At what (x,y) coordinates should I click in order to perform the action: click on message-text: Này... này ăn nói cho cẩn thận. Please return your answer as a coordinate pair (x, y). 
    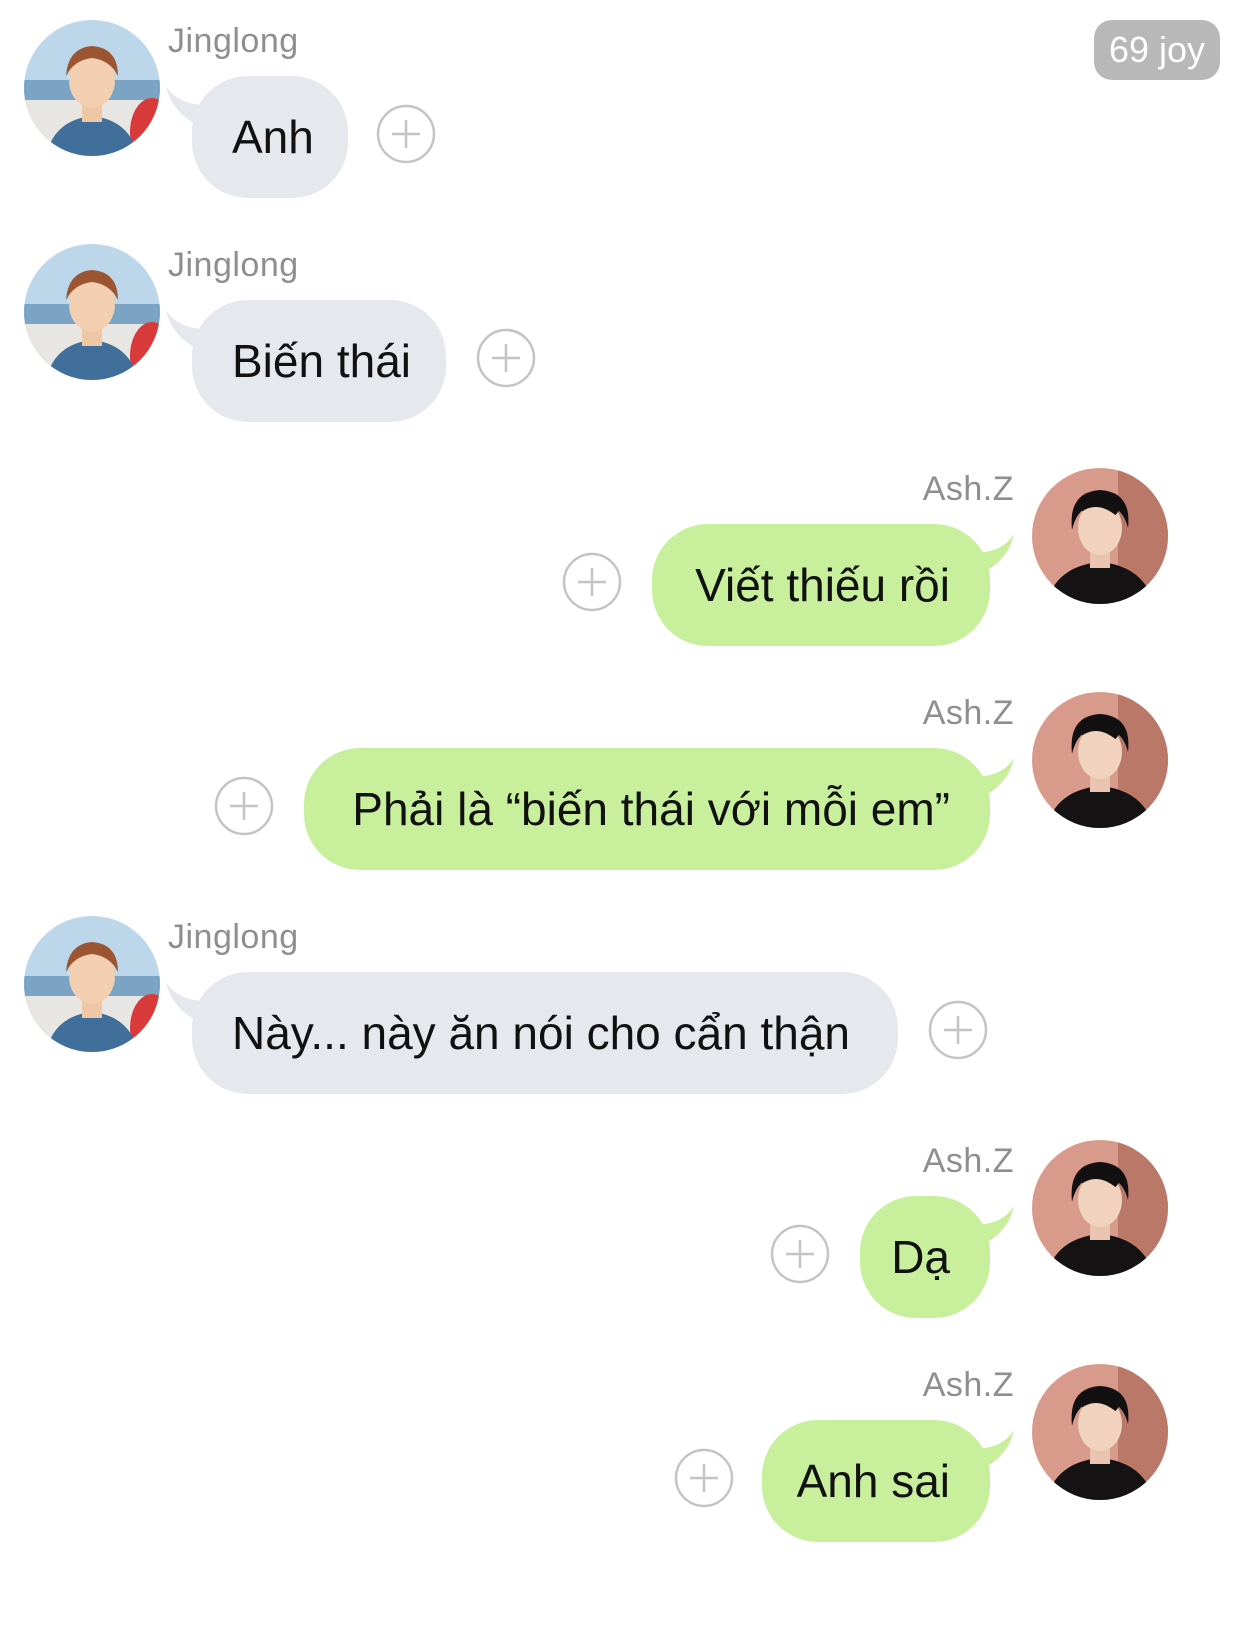
    Looking at the image, I should click on (541, 1033).